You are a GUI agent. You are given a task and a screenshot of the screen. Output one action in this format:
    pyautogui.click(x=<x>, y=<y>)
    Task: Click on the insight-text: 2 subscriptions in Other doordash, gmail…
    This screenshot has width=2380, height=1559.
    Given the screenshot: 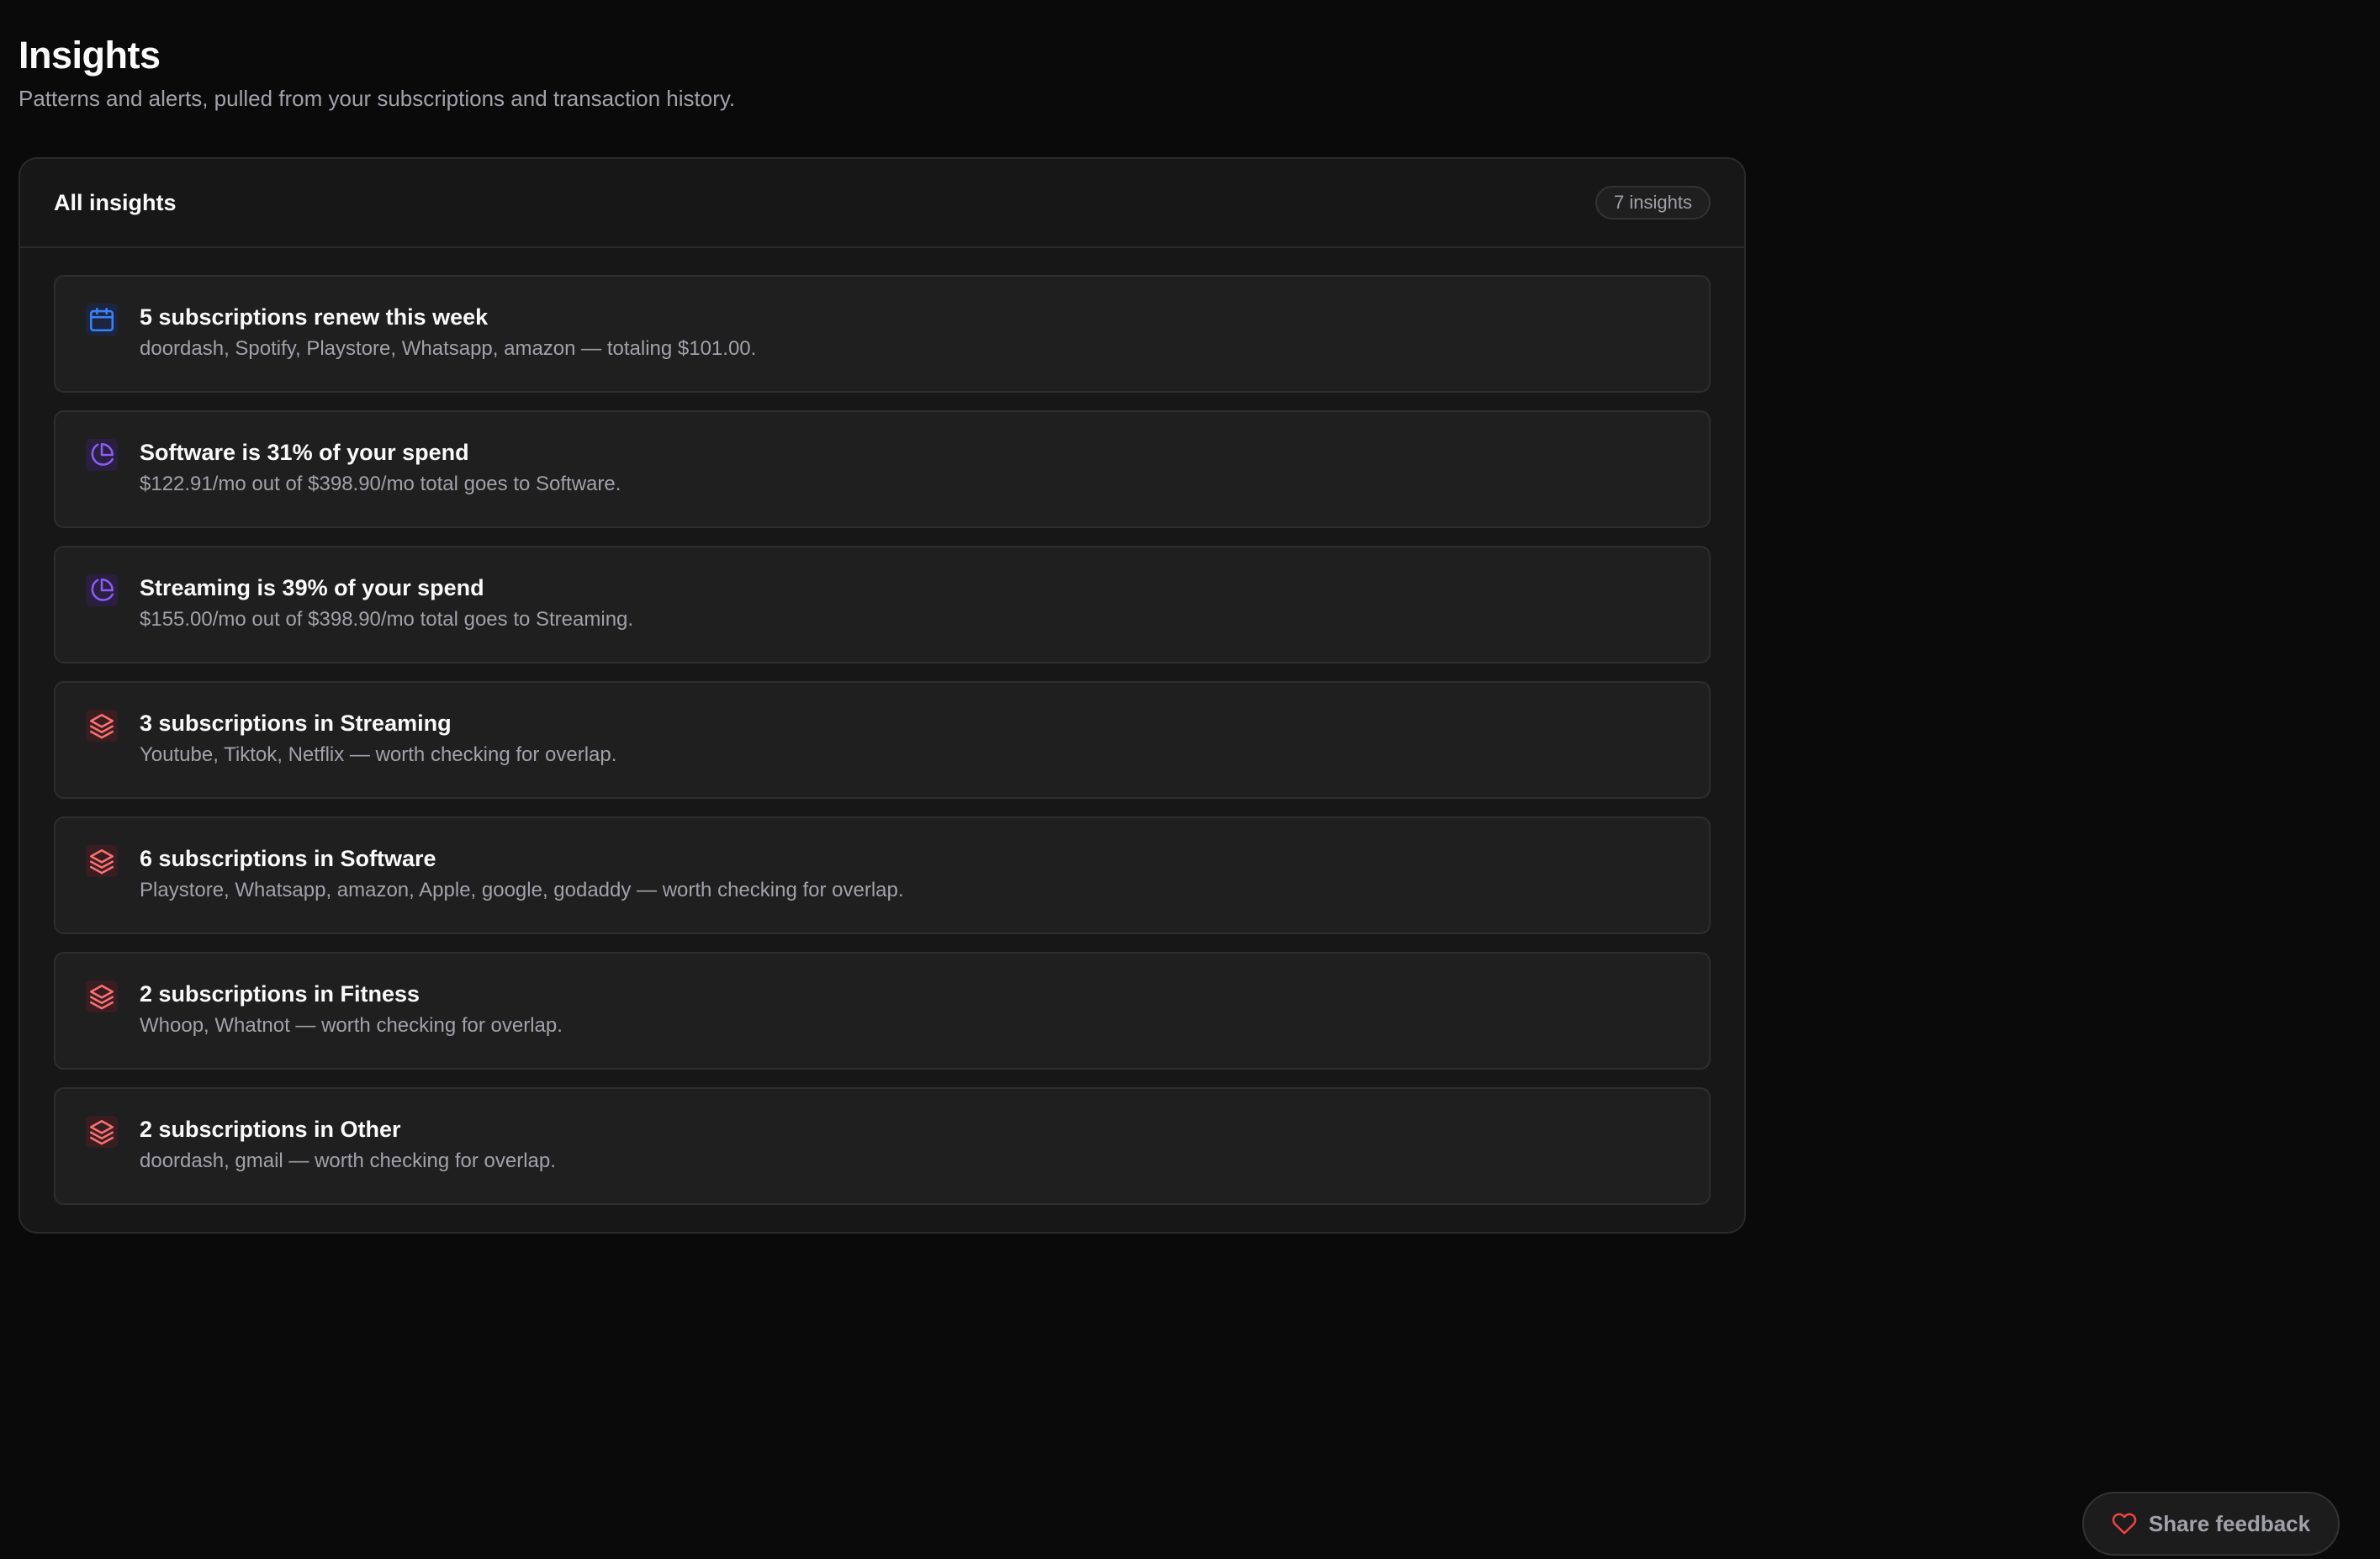 What is the action you would take?
    pyautogui.click(x=348, y=1145)
    